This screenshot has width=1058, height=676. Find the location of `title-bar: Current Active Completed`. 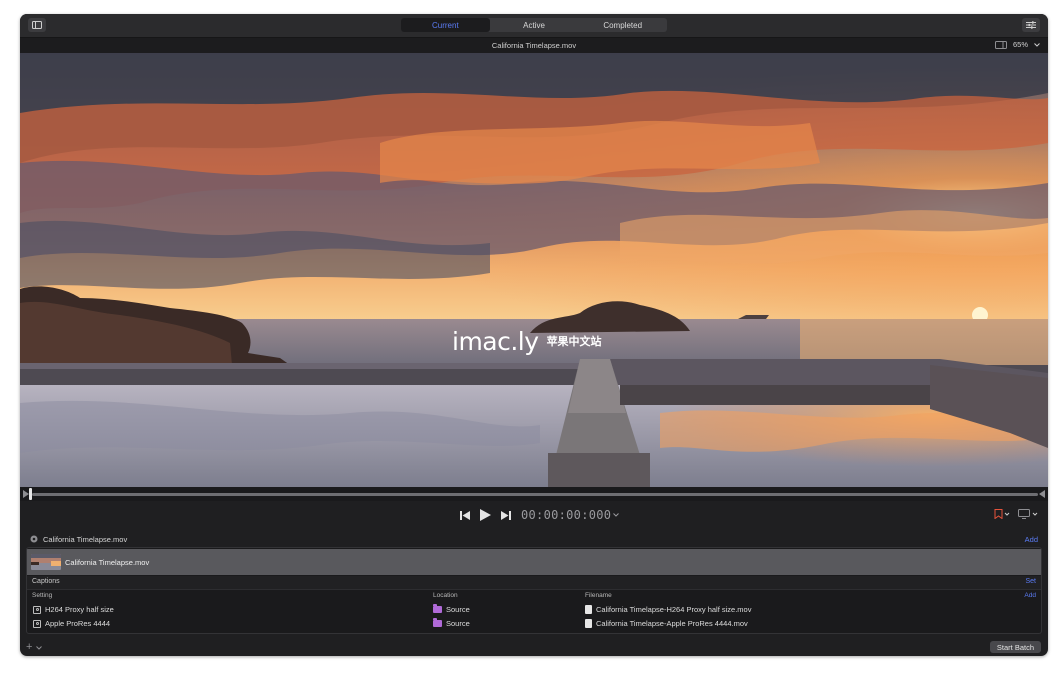

title-bar: Current Active Completed is located at coordinates (534, 26).